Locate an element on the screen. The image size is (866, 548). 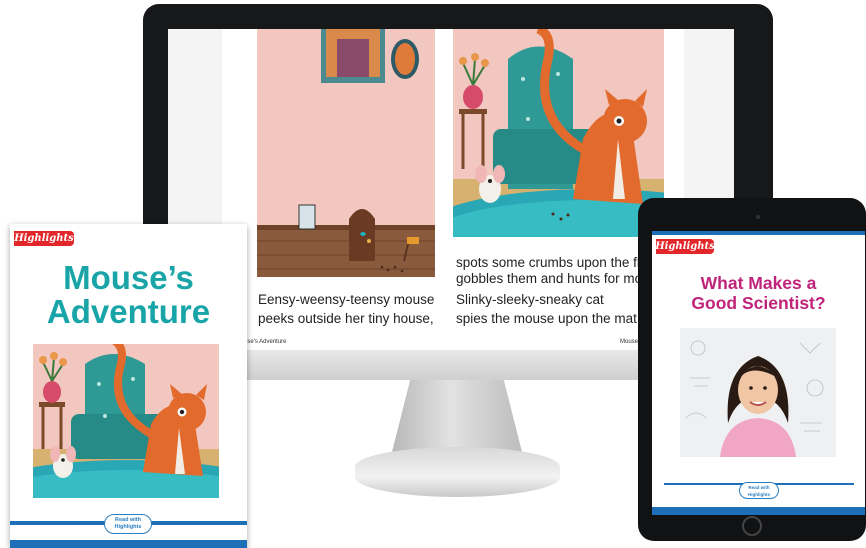
monitor-stand-neck is located at coordinates (457, 416).